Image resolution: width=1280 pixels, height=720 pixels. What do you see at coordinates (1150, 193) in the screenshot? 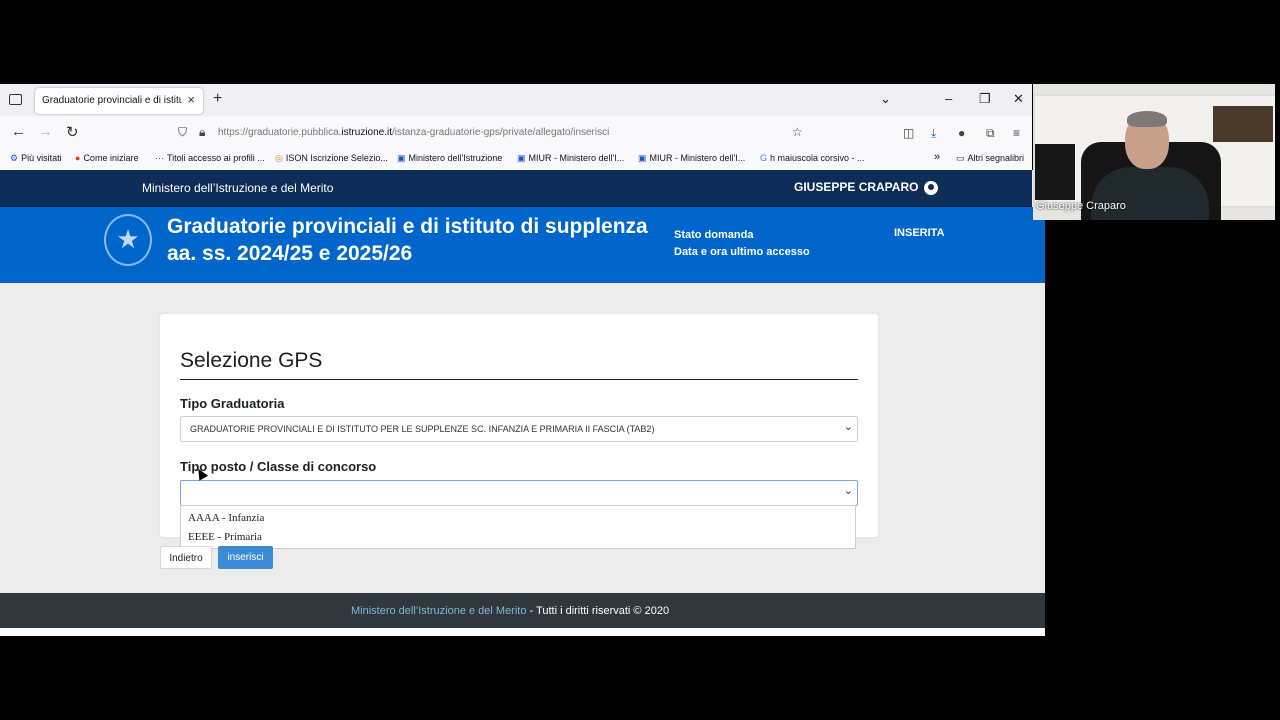
I see `person-body` at bounding box center [1150, 193].